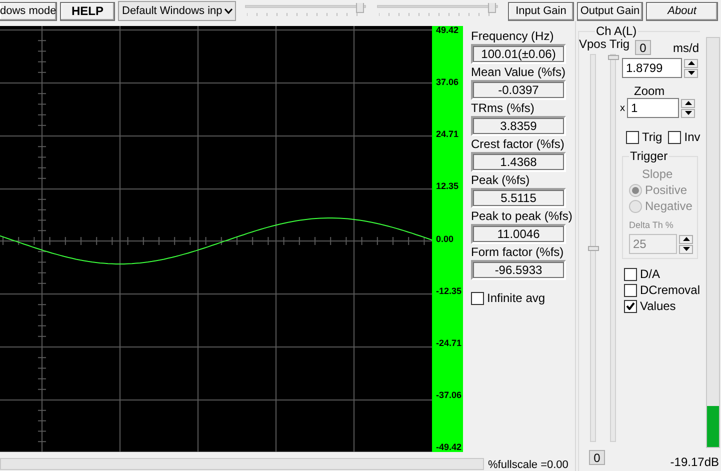 This screenshot has height=471, width=721. Describe the element at coordinates (616, 31) in the screenshot. I see `group-title: Ch A(L)` at that location.